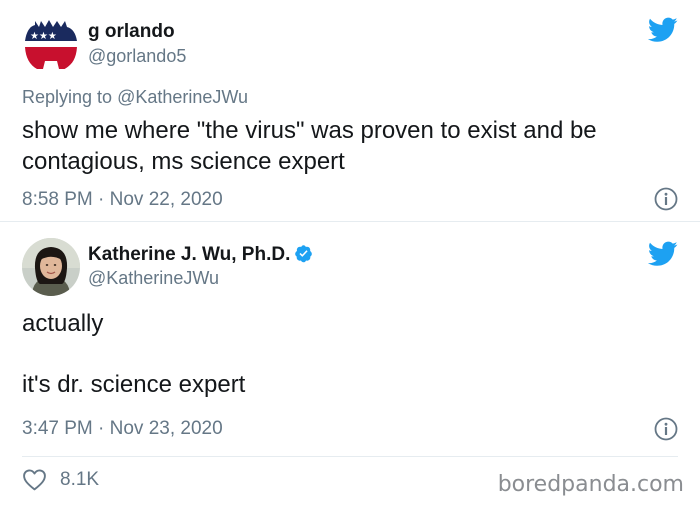  I want to click on replying-to: Replying to @KatherineJWu, so click(135, 97).